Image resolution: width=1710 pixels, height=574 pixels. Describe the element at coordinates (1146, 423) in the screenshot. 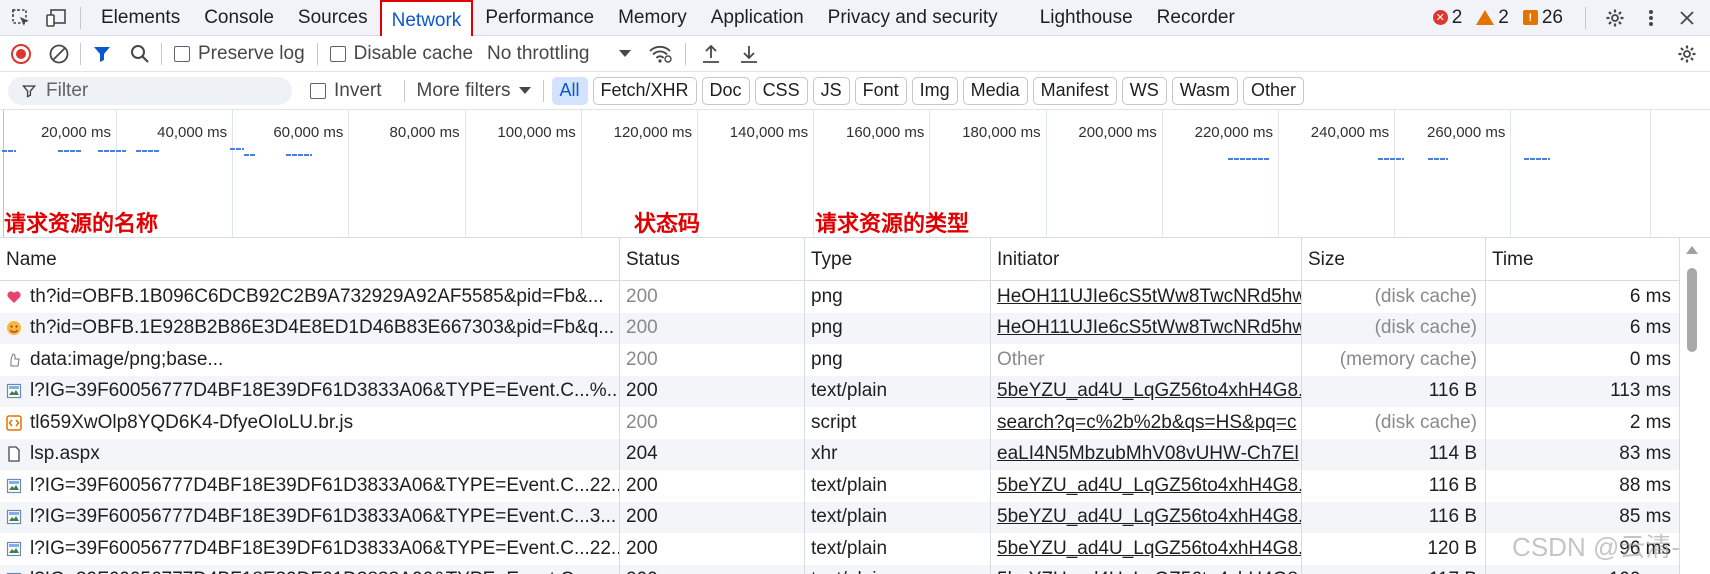

I see `cell-initiator: search?q=c%2b%2b&qs=HS&pq=c` at that location.